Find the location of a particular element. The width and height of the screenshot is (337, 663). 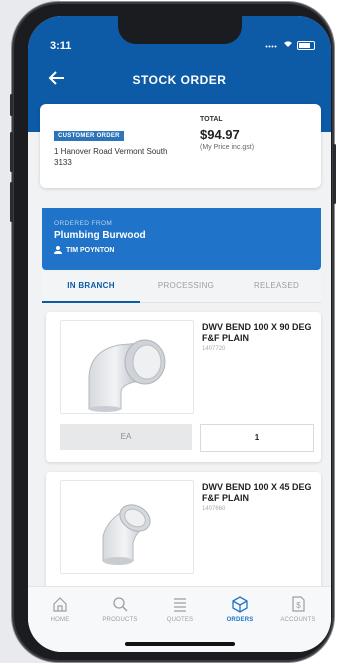

quantity-input: 1 is located at coordinates (257, 438).